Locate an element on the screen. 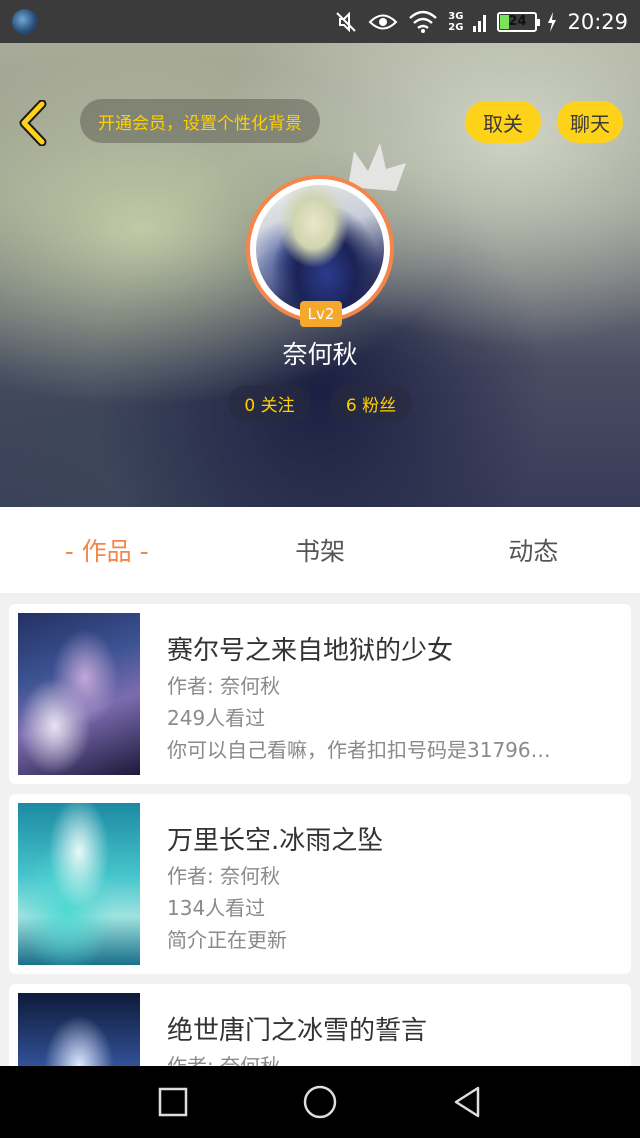 The height and width of the screenshot is (1138, 640). app-notification-icon is located at coordinates (25, 21).